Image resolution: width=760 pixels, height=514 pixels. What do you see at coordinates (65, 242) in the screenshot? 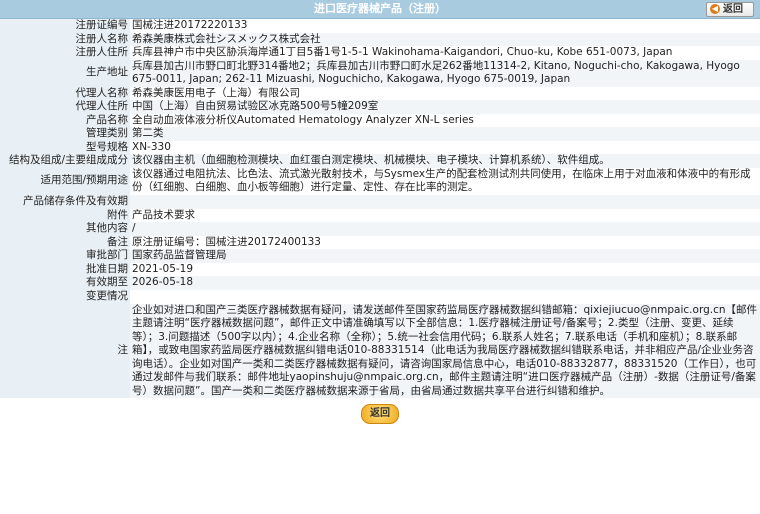
I see `field-label: 备注` at bounding box center [65, 242].